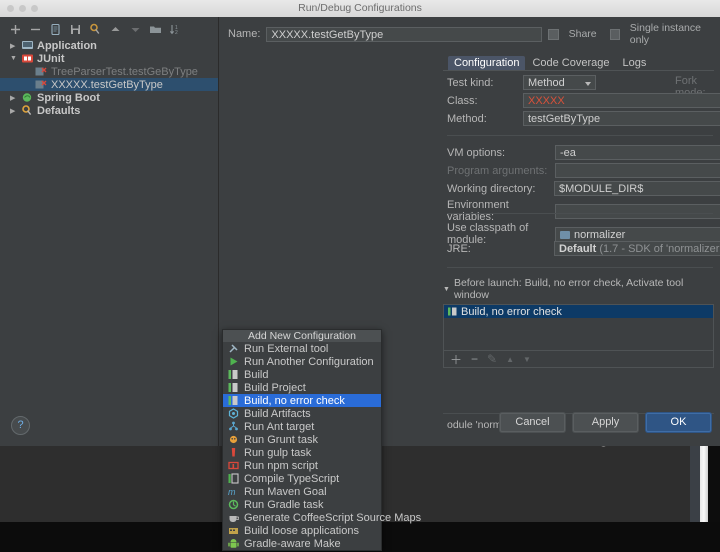  What do you see at coordinates (41, 71) in the screenshot?
I see `junit-test-icon` at bounding box center [41, 71].